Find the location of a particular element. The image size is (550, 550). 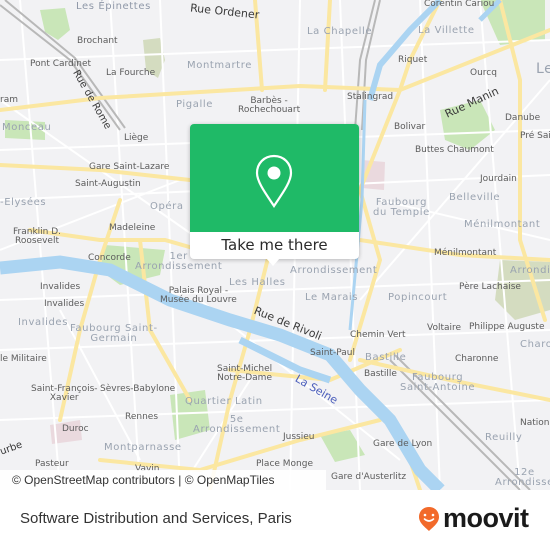

map-label-elysees: -Elysées is located at coordinates (23, 202).